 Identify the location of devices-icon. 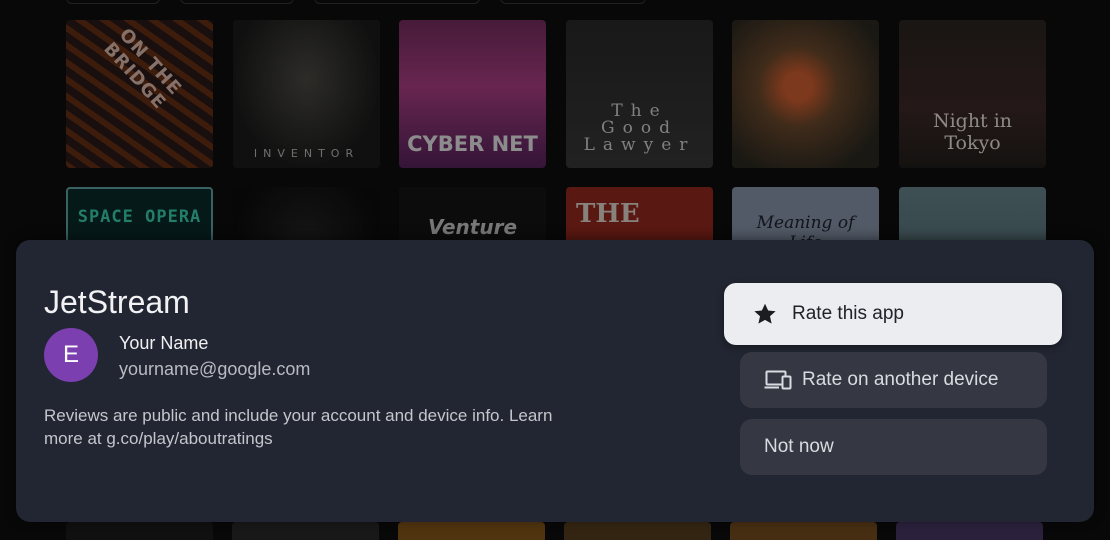
(778, 380).